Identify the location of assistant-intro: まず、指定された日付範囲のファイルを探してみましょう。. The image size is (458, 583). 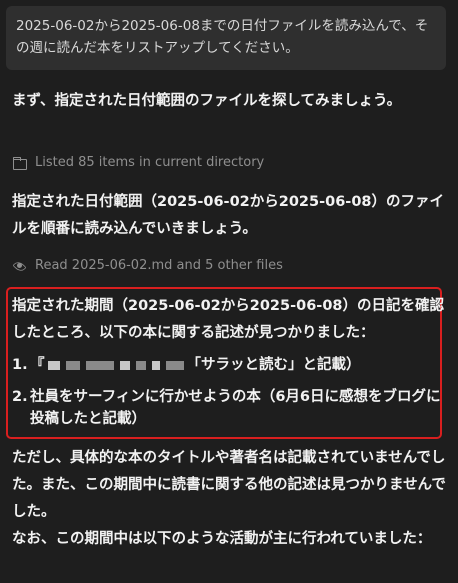
(207, 101).